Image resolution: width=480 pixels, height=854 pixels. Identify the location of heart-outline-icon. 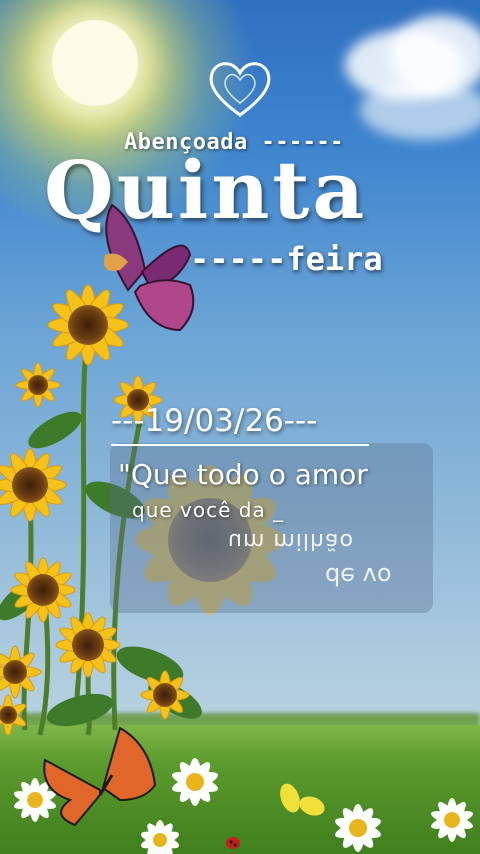
(240, 89).